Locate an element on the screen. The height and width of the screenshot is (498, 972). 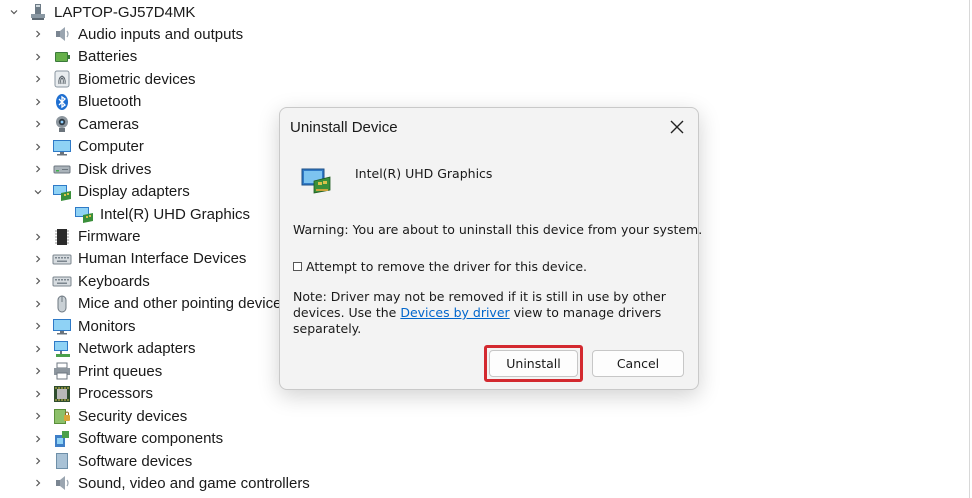
chip-icon is located at coordinates (62, 237).